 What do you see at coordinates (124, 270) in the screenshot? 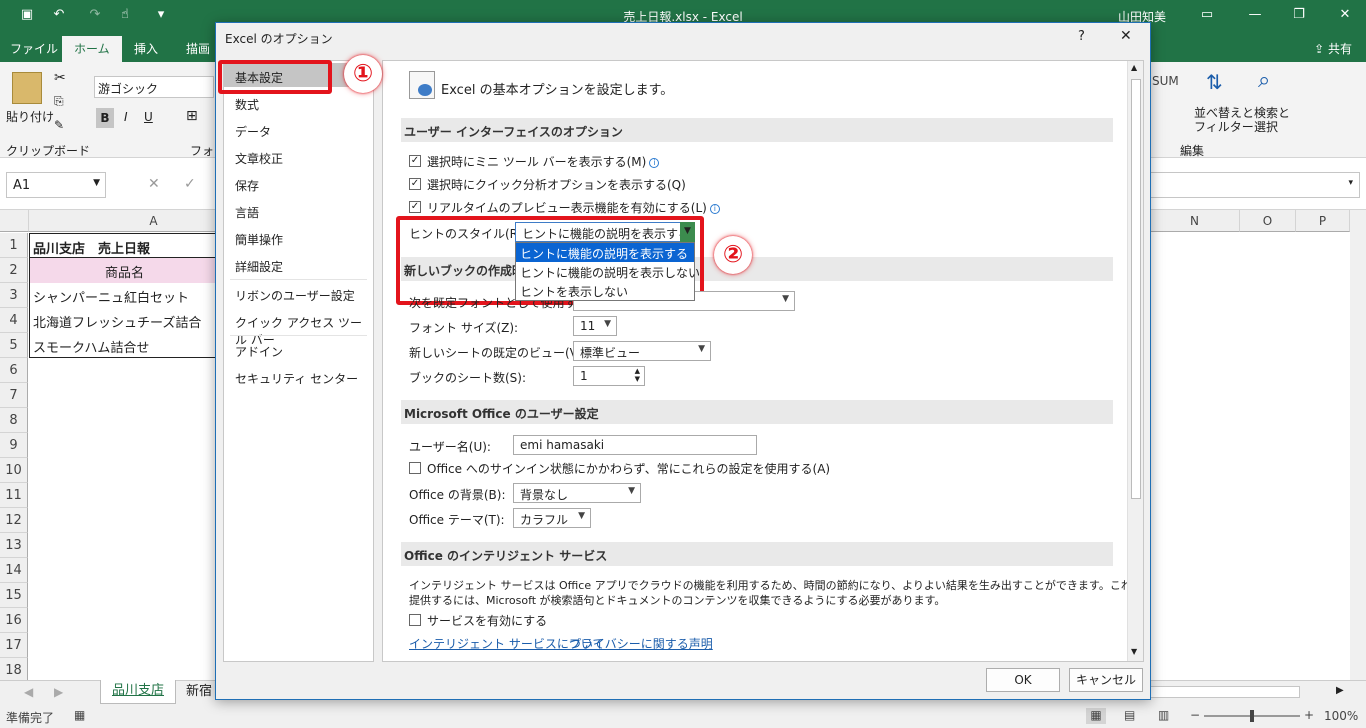
I see `cell-A2: 商品名` at bounding box center [124, 270].